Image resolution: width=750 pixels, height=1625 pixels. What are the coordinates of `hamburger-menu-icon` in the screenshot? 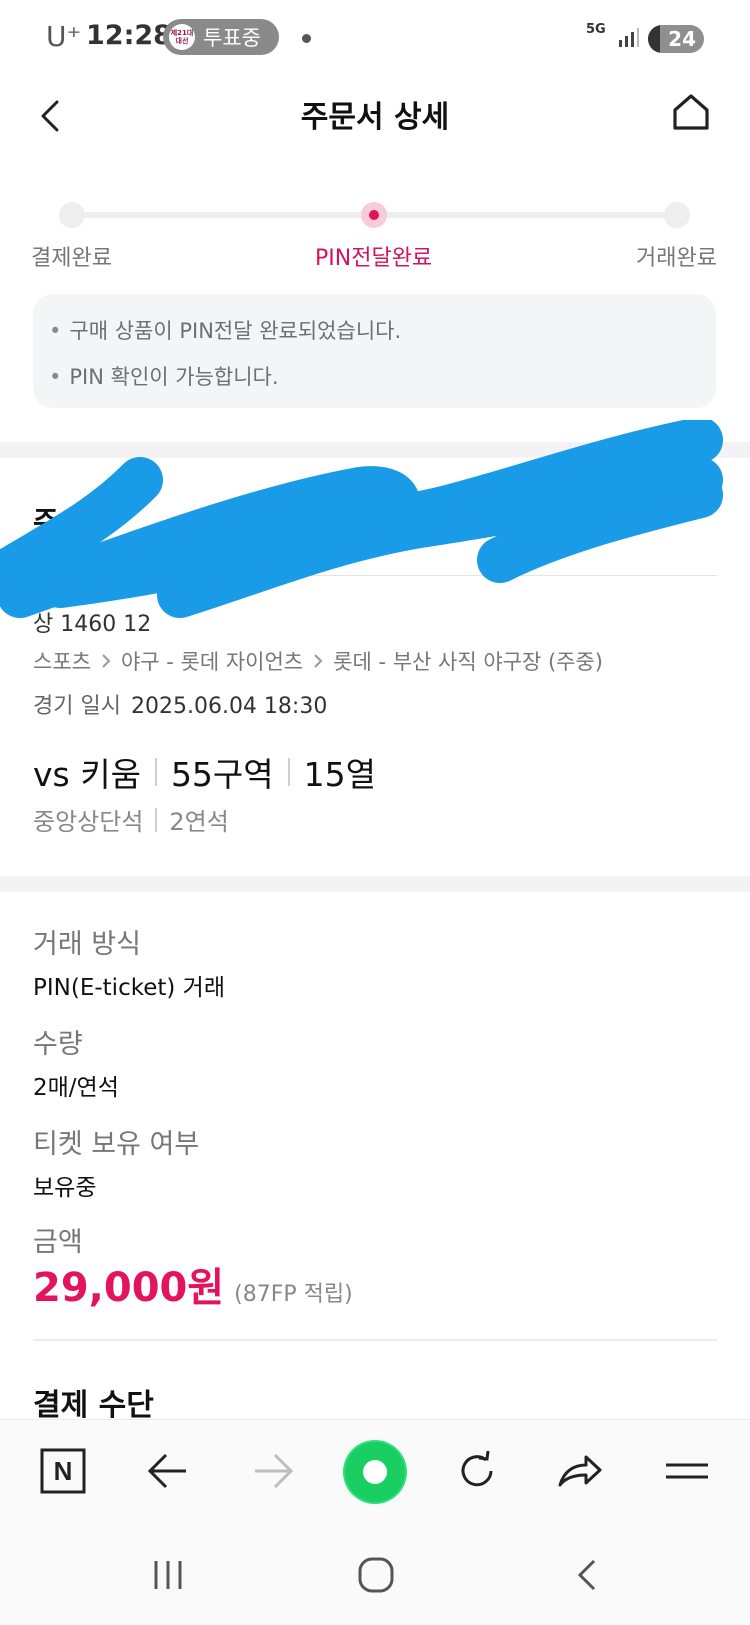 It's located at (687, 1471).